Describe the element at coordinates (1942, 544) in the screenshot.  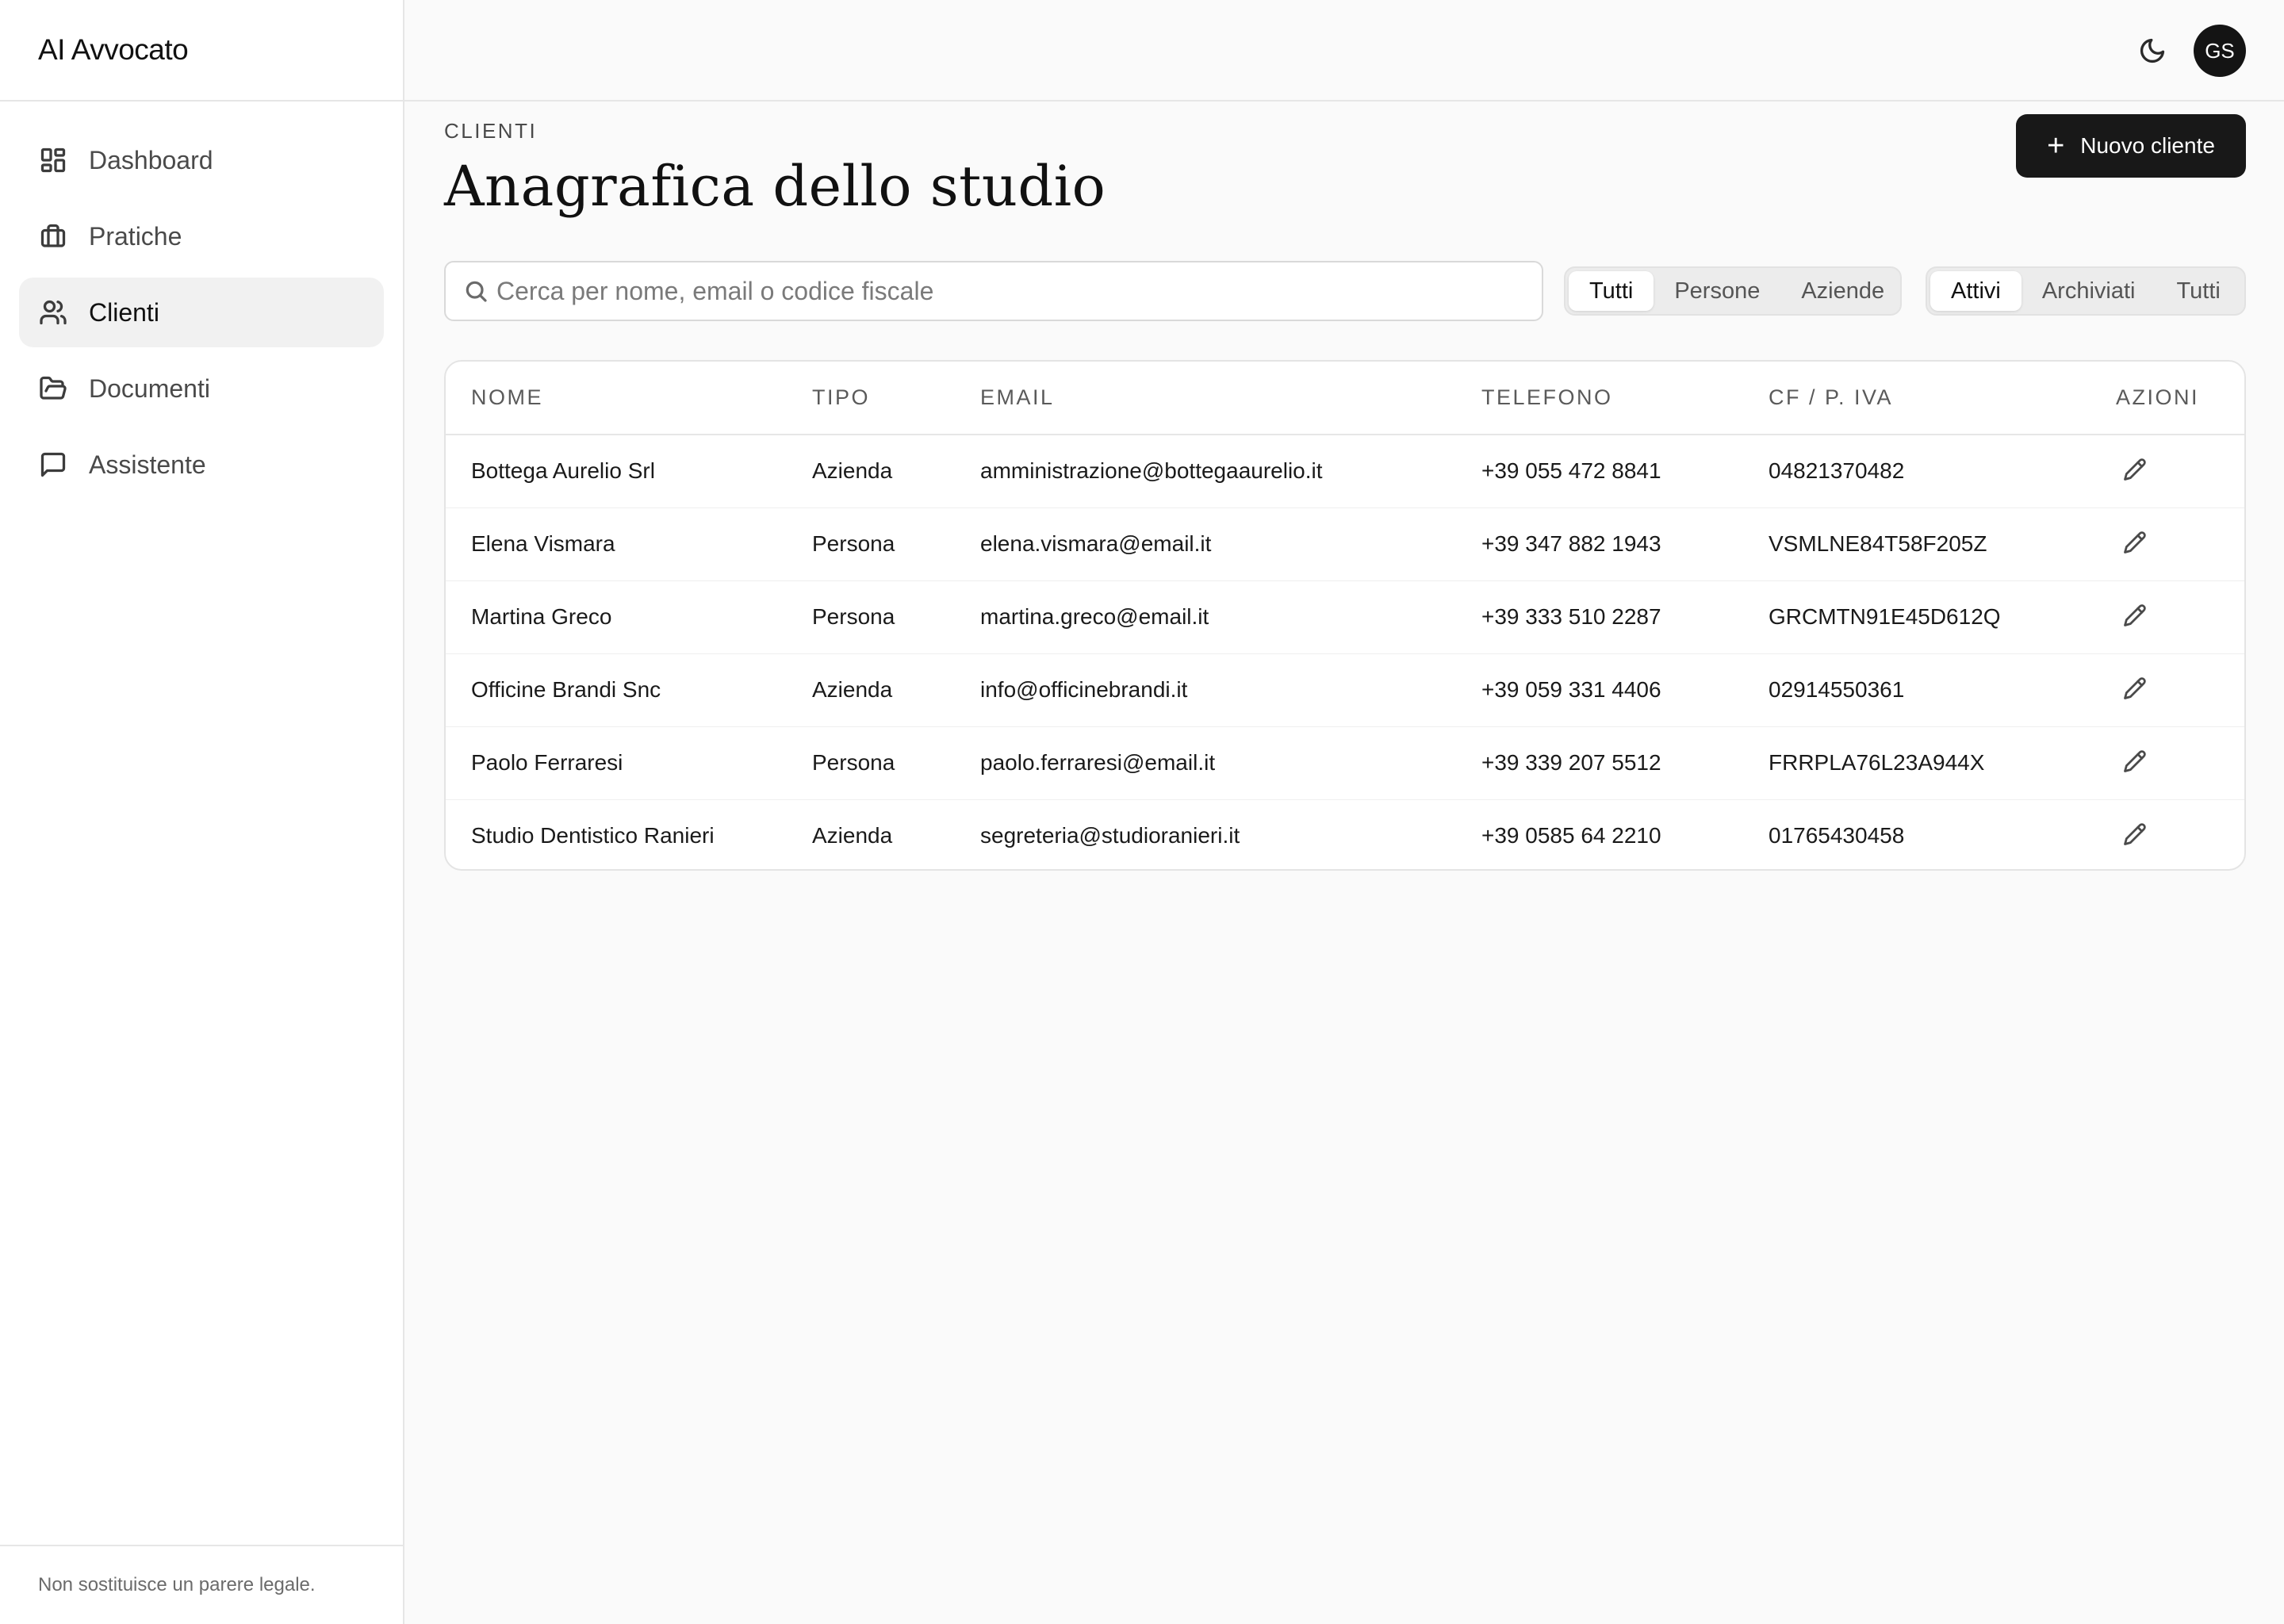
I see `cell-cf: VSMLNE84T58F205Z` at that location.